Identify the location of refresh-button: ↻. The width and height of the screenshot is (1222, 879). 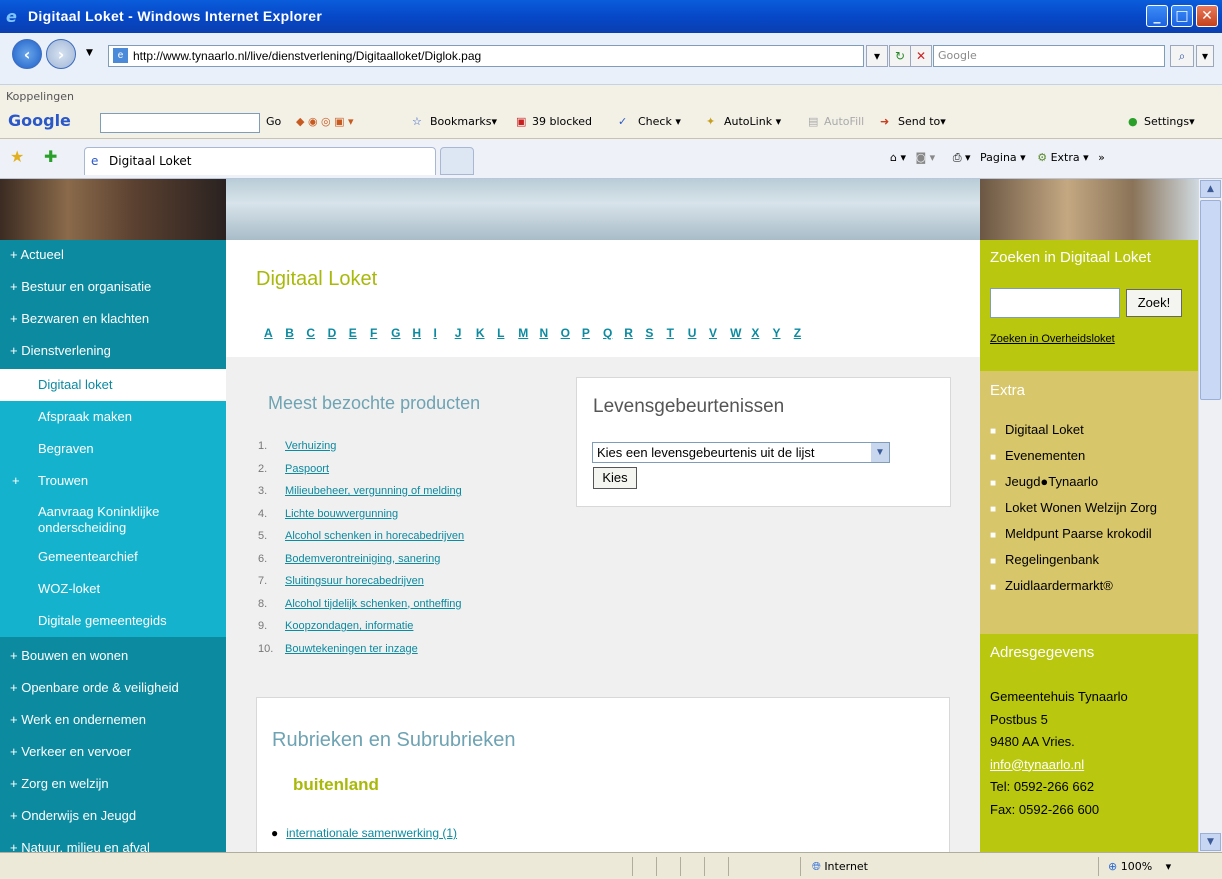
(900, 56).